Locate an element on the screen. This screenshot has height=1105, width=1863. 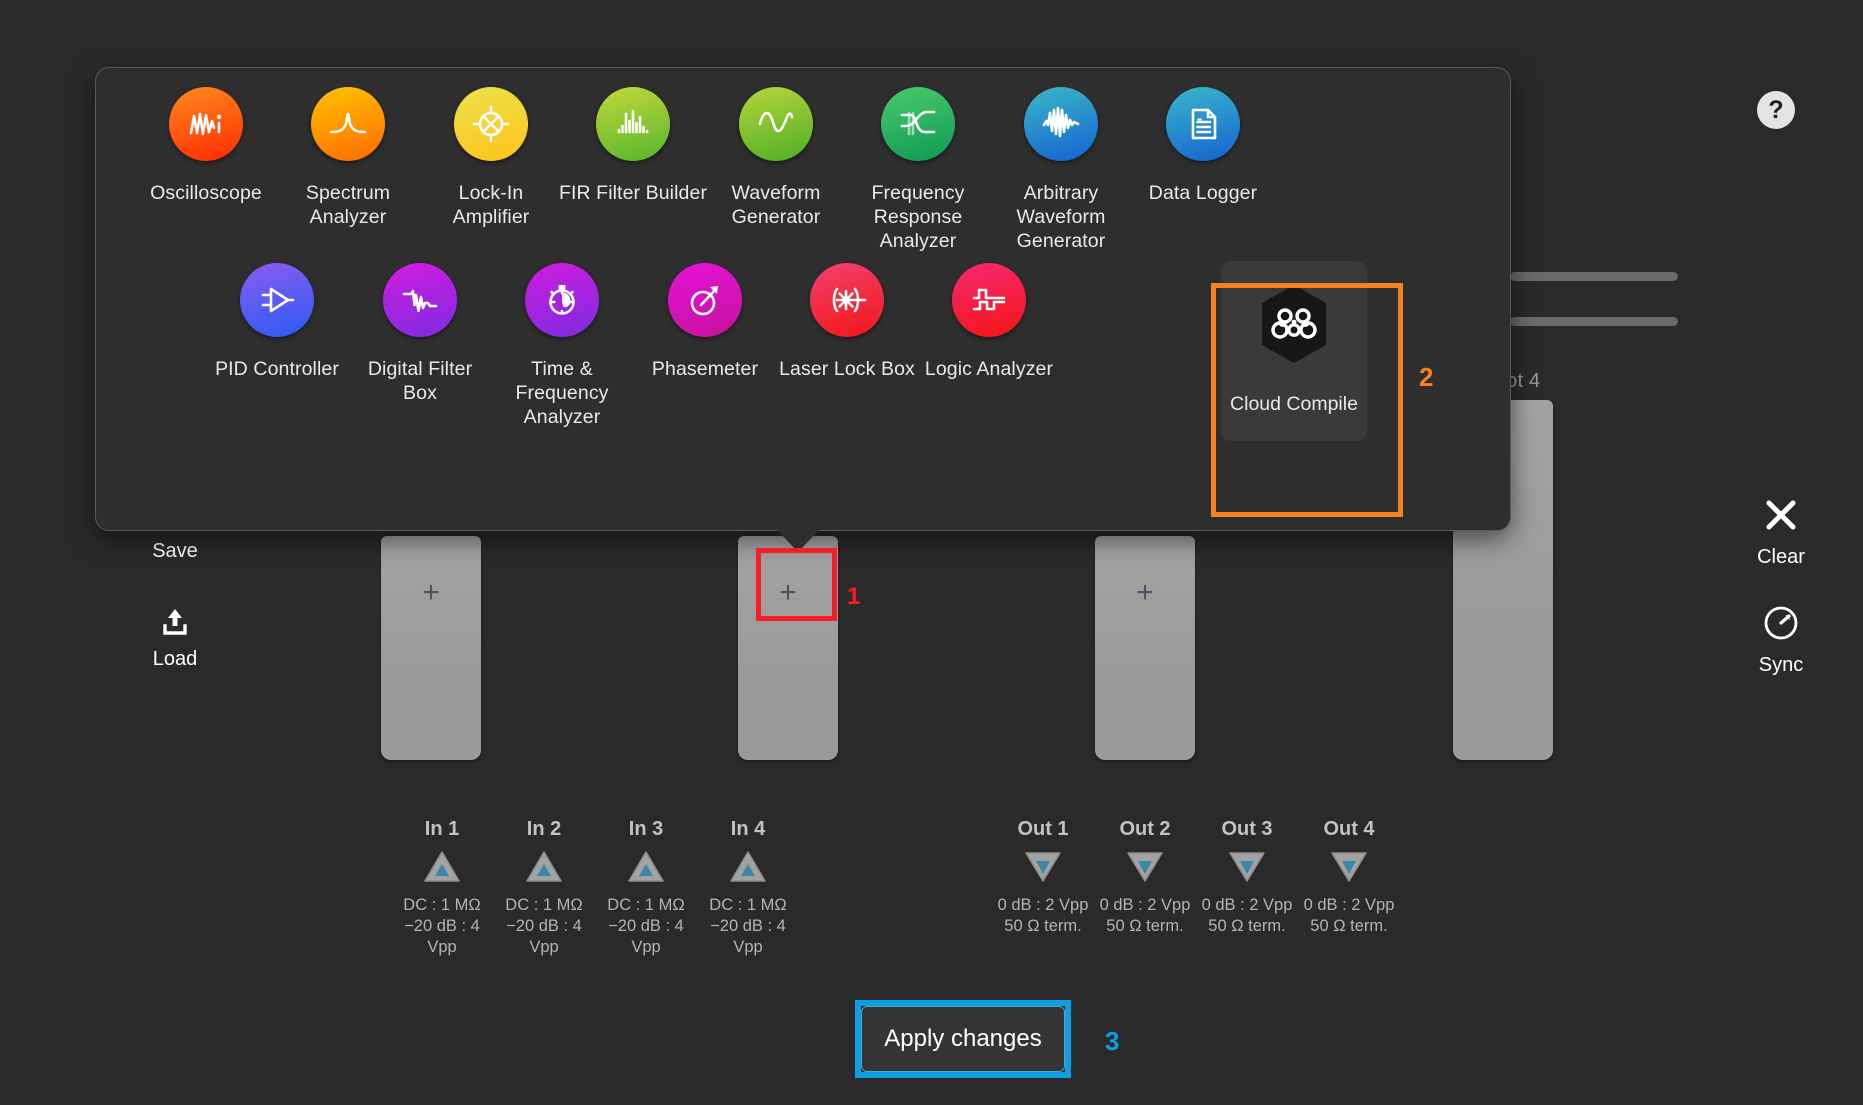
instrument-oscilloscope: Oscilloscope is located at coordinates (206, 146).